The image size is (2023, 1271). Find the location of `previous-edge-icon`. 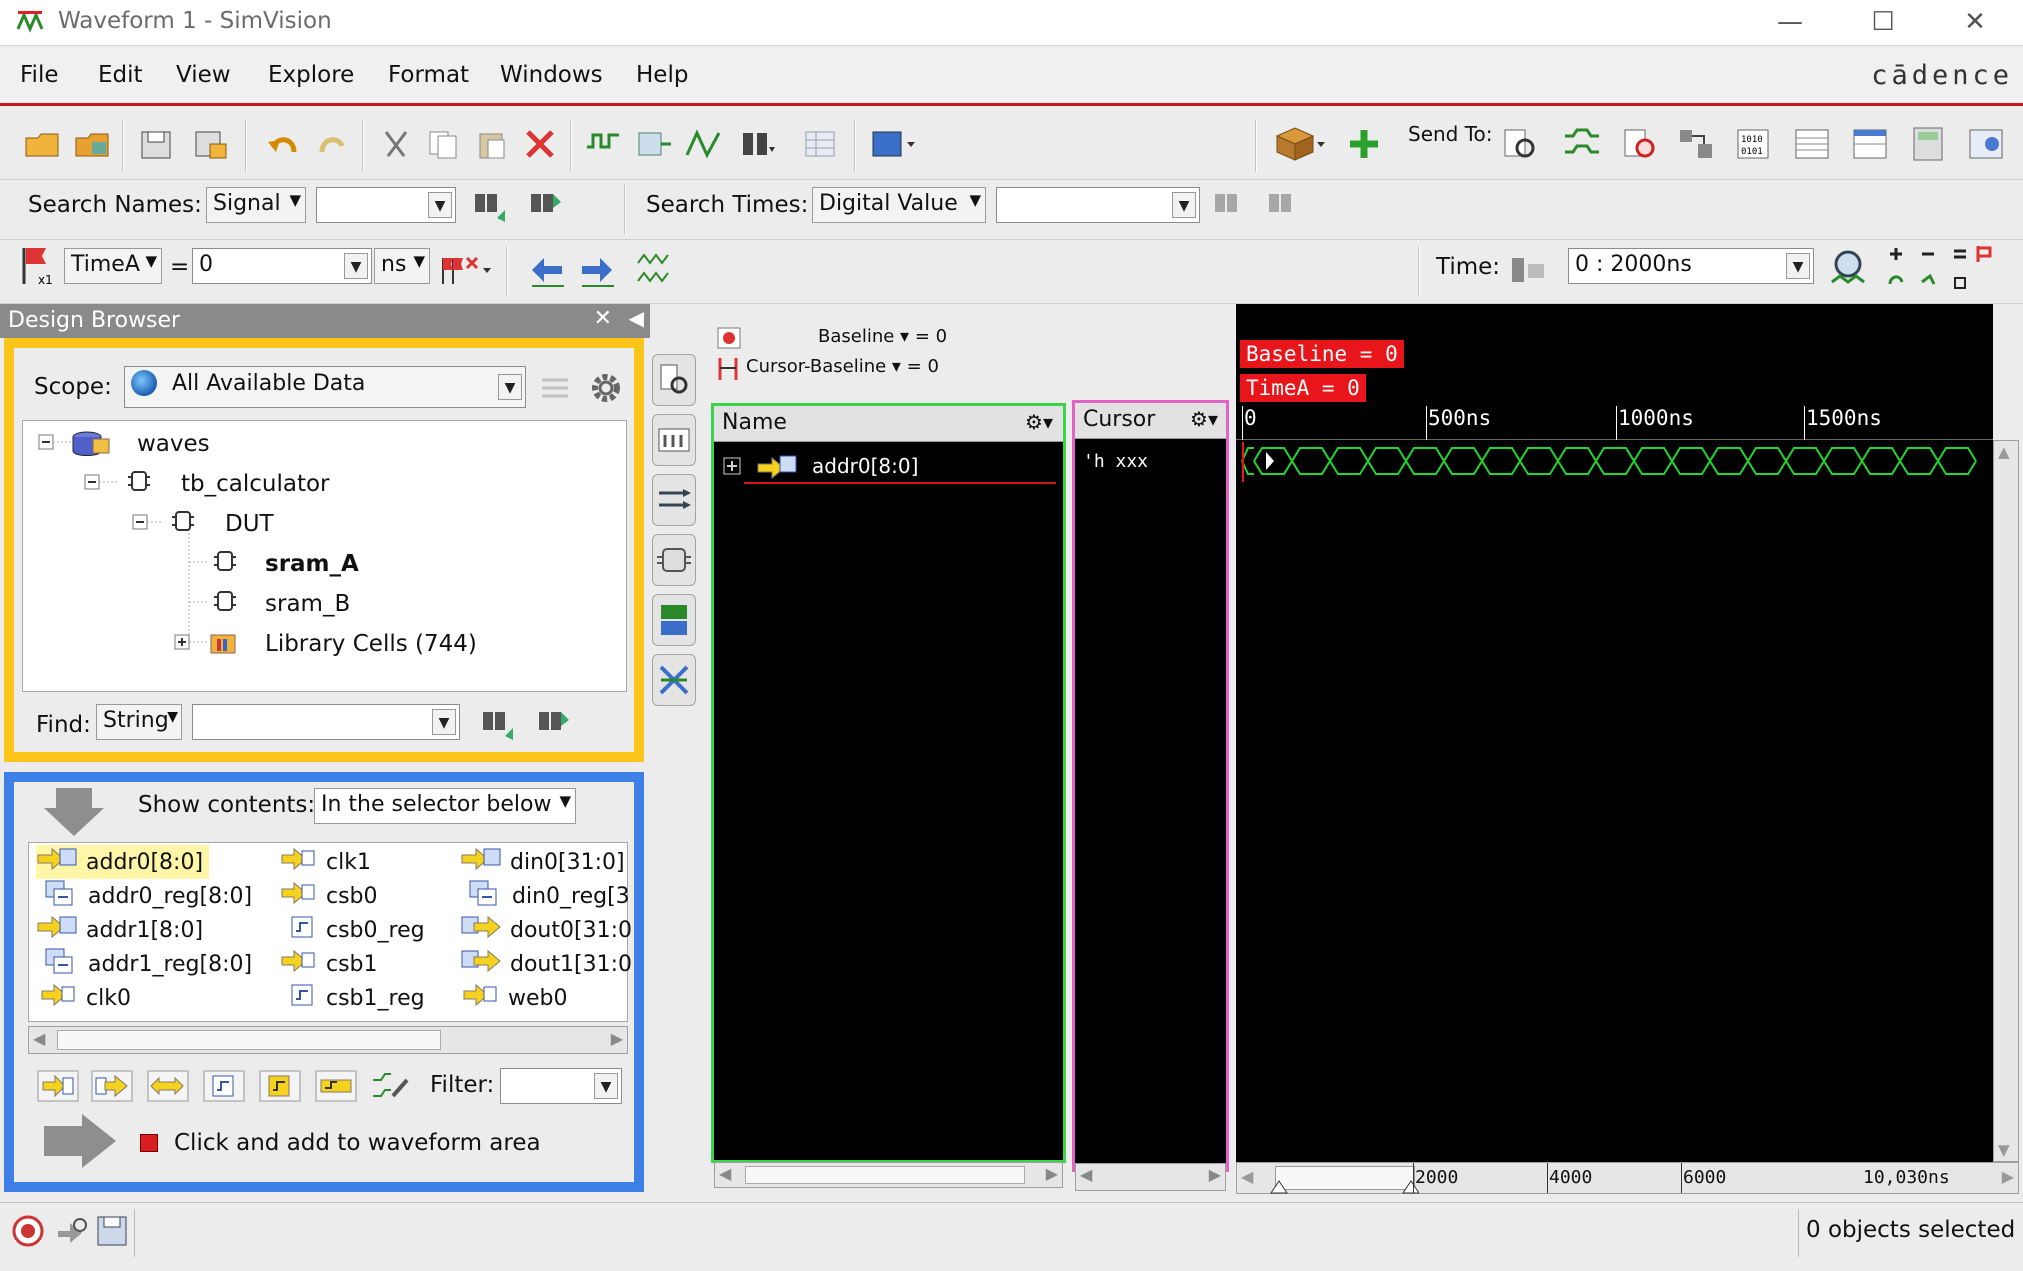

previous-edge-icon is located at coordinates (548, 270).